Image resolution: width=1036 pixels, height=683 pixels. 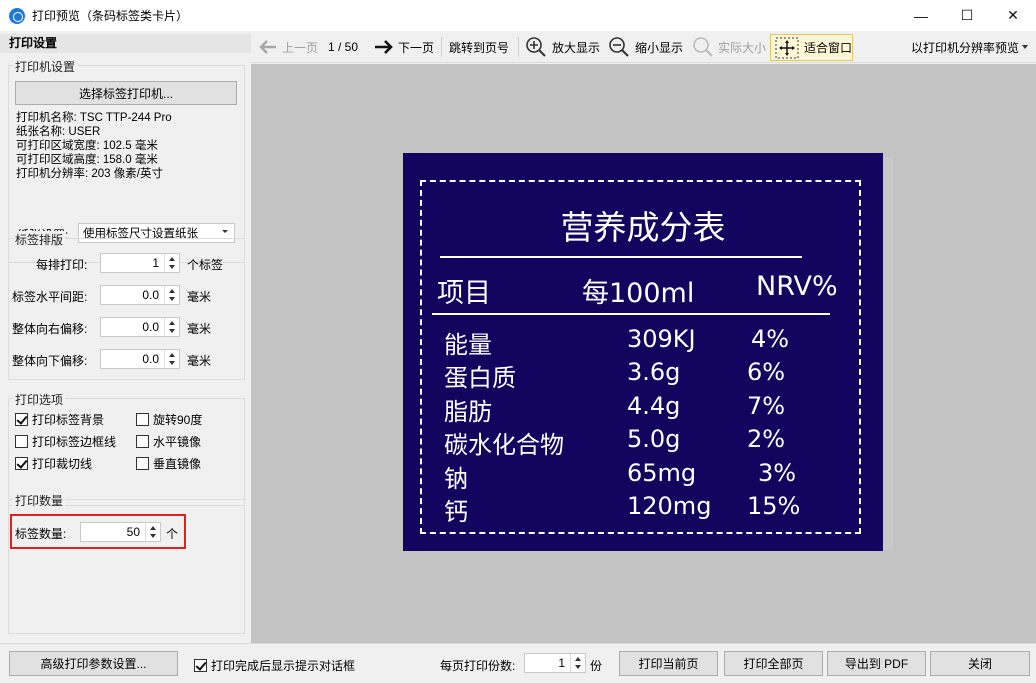 What do you see at coordinates (39, 239) in the screenshot?
I see `group-title: 标签排版` at bounding box center [39, 239].